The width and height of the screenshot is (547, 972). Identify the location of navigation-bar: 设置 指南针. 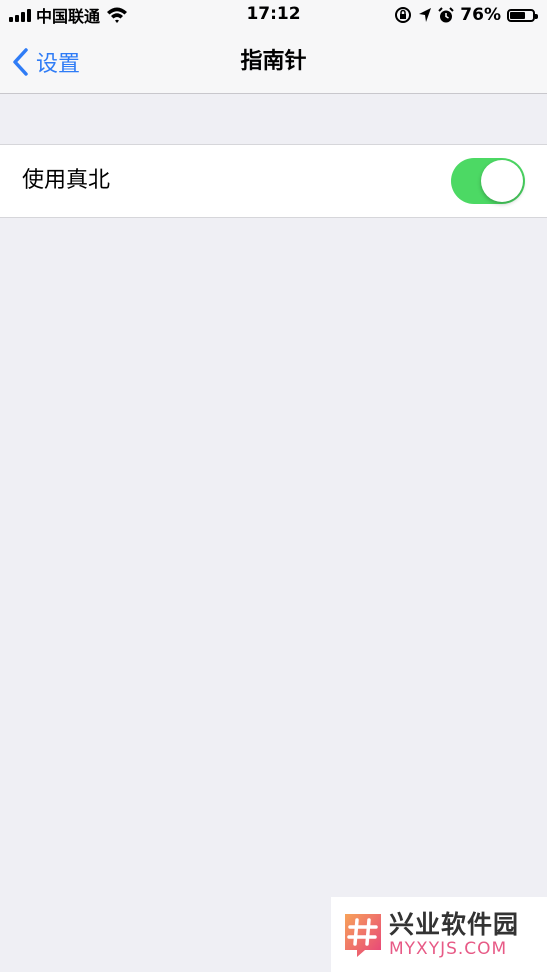
(273, 62).